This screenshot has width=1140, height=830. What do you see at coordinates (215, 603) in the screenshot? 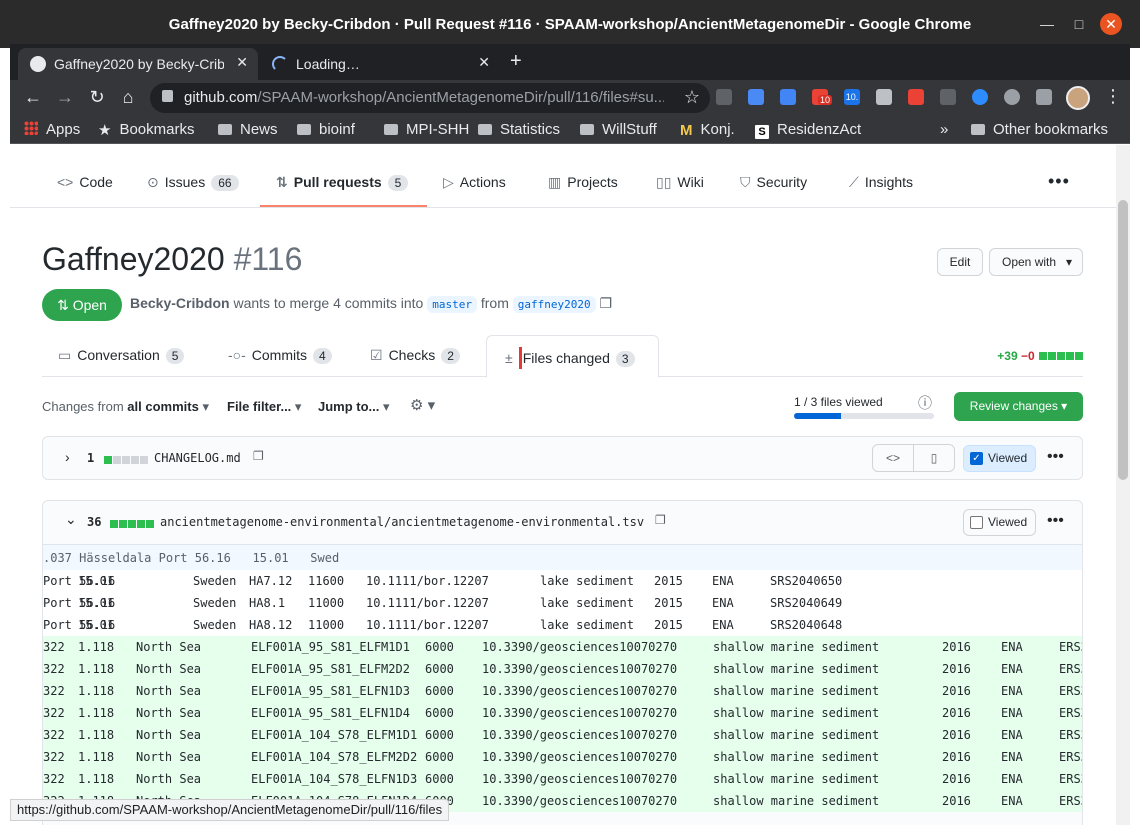
I see `diff-cell: Sweden` at bounding box center [215, 603].